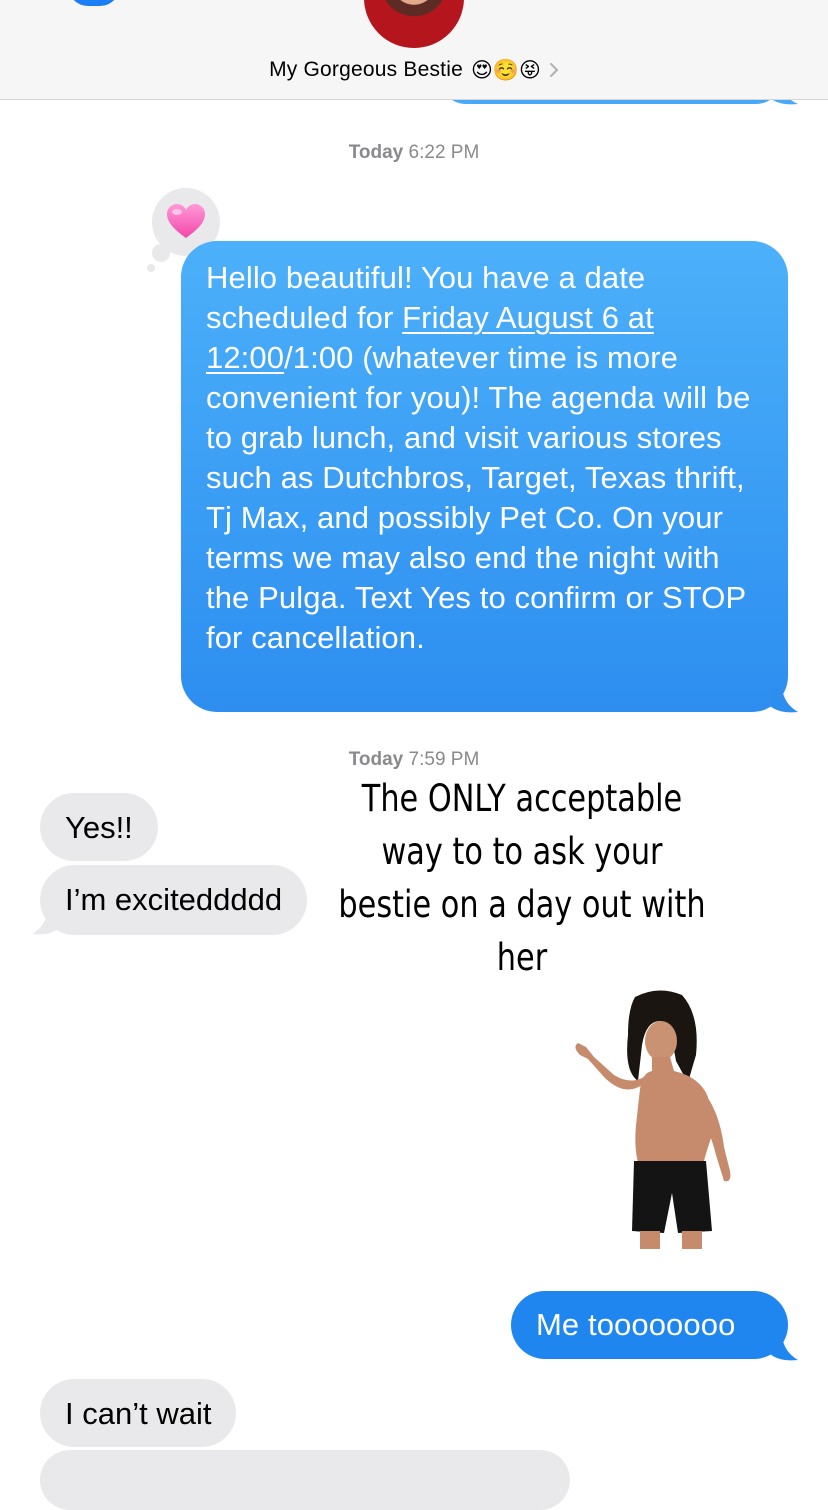 This screenshot has height=1510, width=828. Describe the element at coordinates (746, 6) in the screenshot. I see `video-call-icon` at that location.